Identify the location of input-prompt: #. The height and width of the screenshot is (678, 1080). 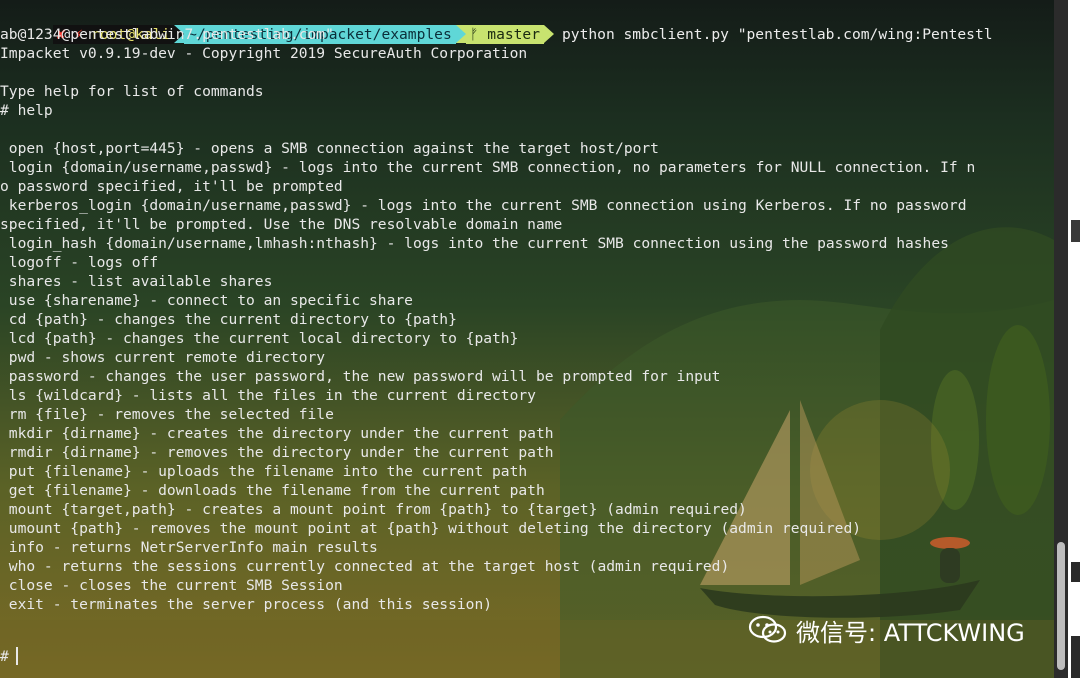
(4, 656).